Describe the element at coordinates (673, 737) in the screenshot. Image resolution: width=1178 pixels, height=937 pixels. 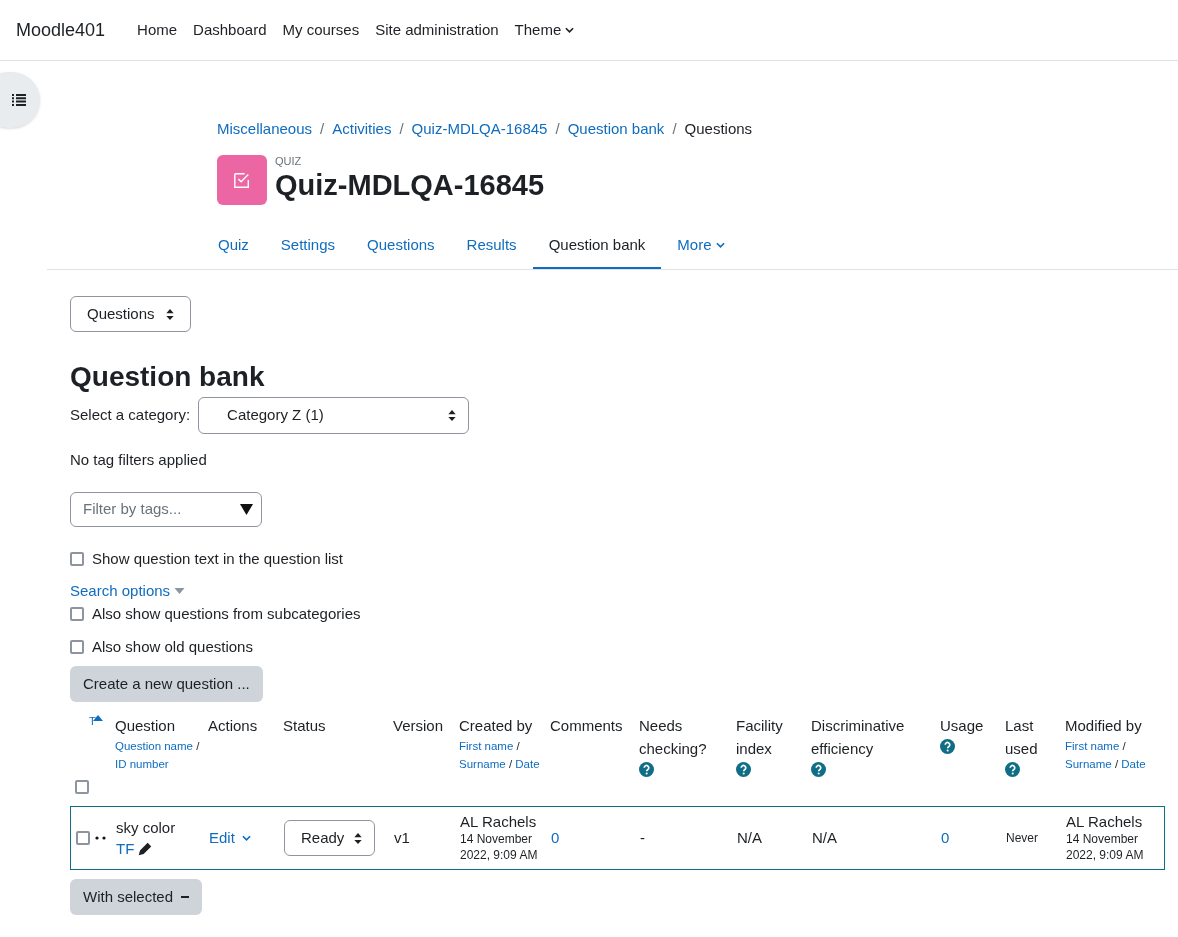
I see `column-header: Needs checking?` at that location.